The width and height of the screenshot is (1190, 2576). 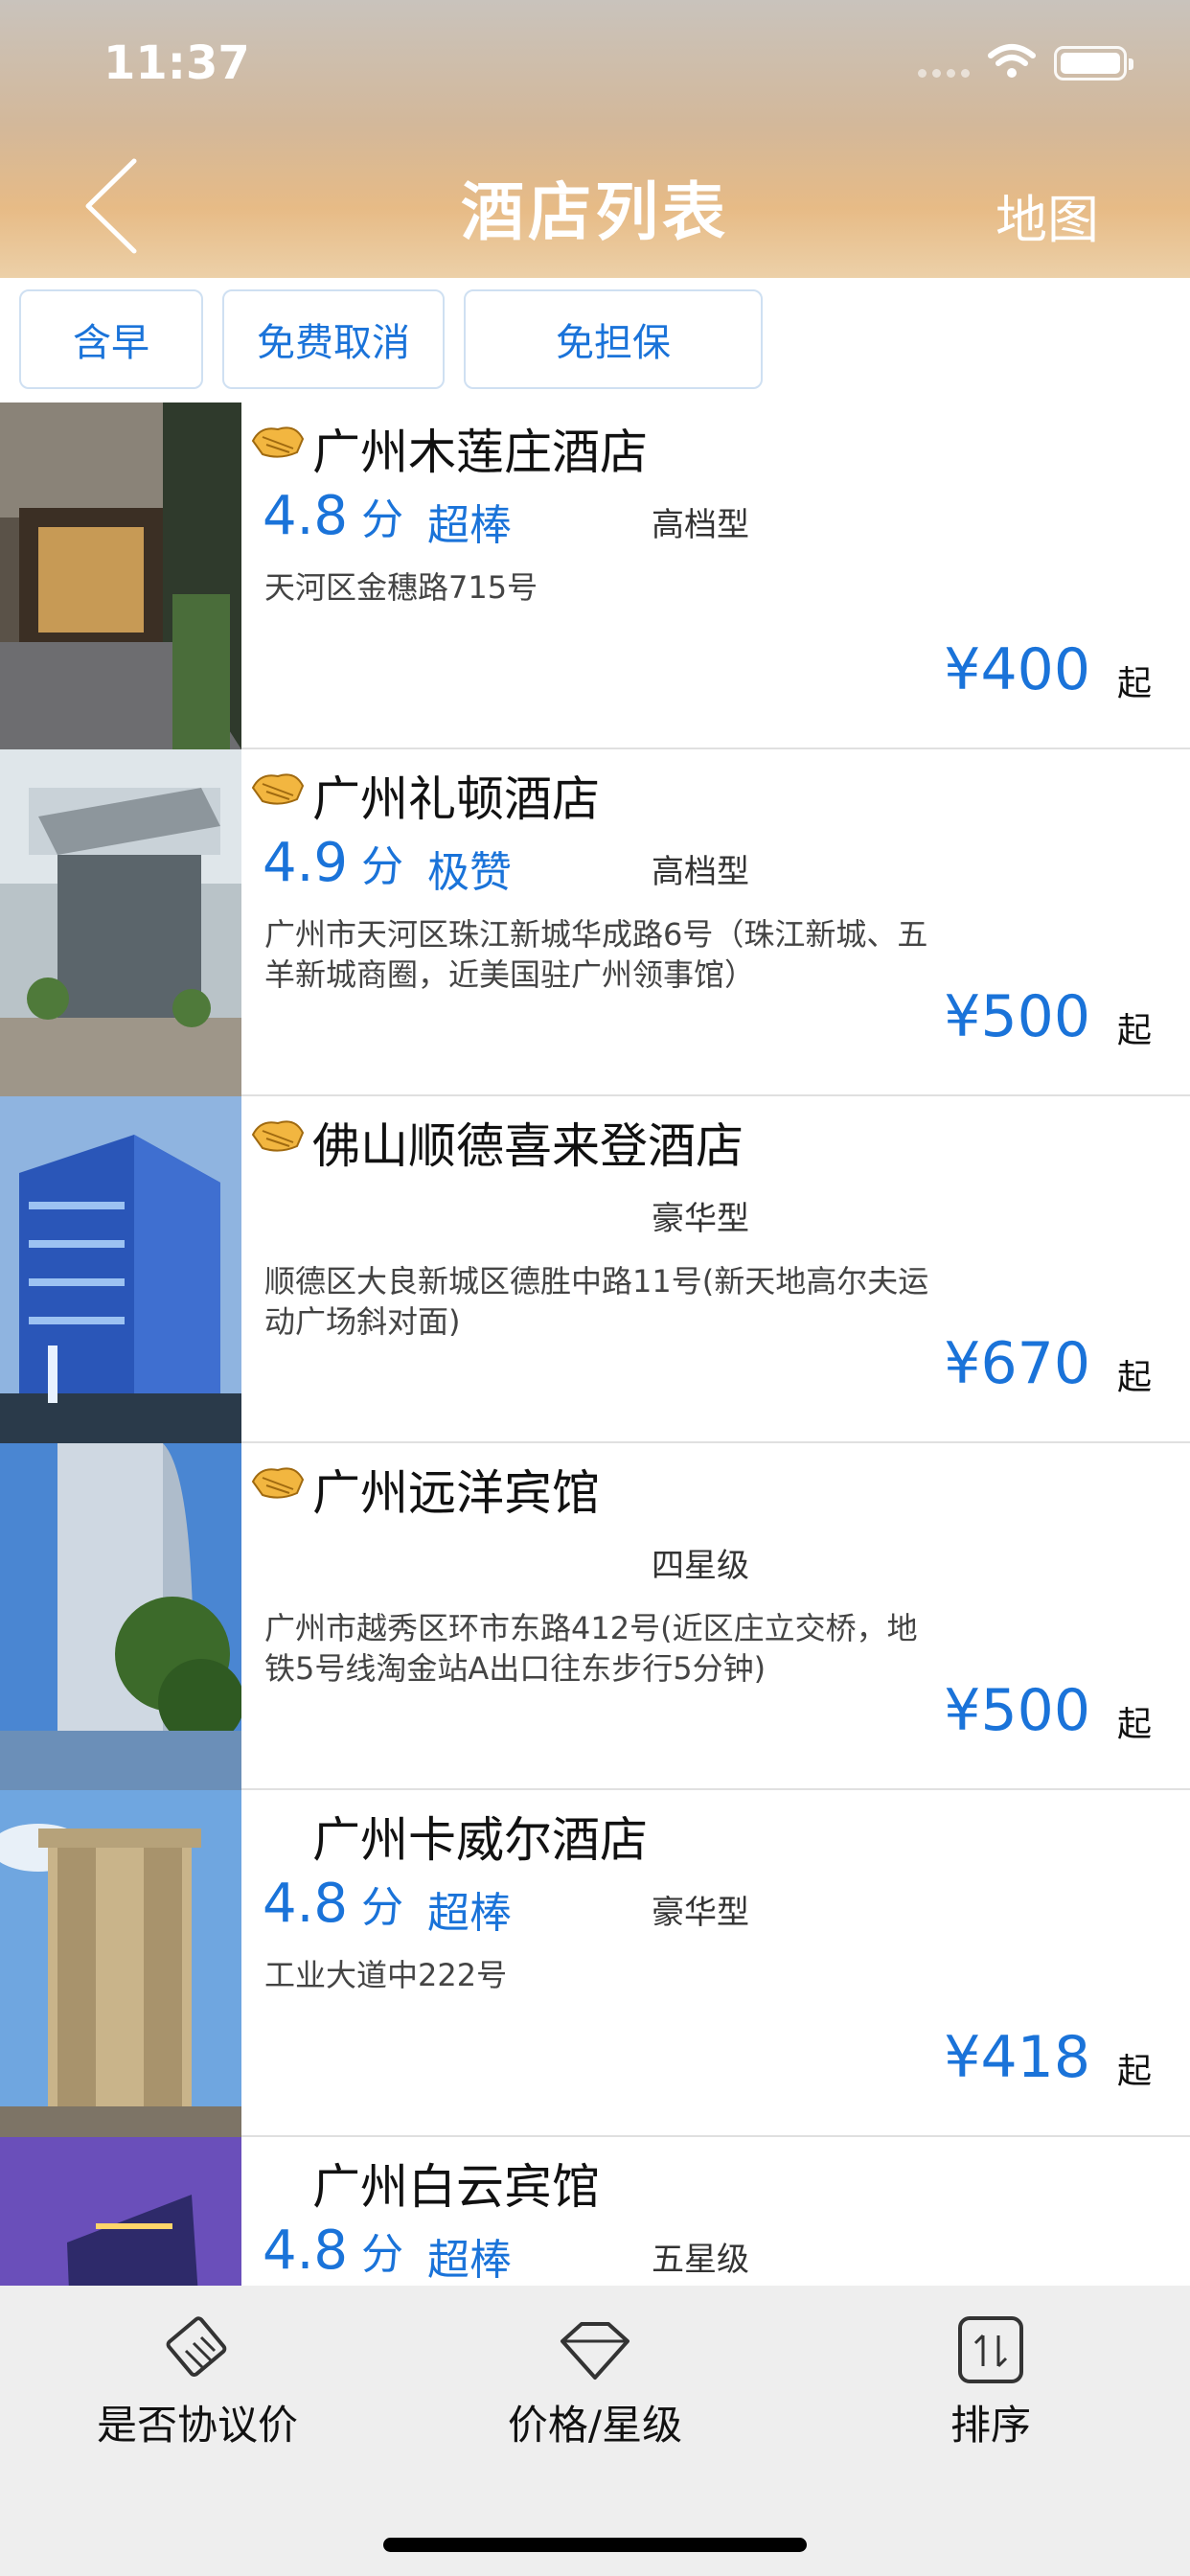 What do you see at coordinates (456, 2187) in the screenshot?
I see `hotel-name: 广州白云宾馆` at bounding box center [456, 2187].